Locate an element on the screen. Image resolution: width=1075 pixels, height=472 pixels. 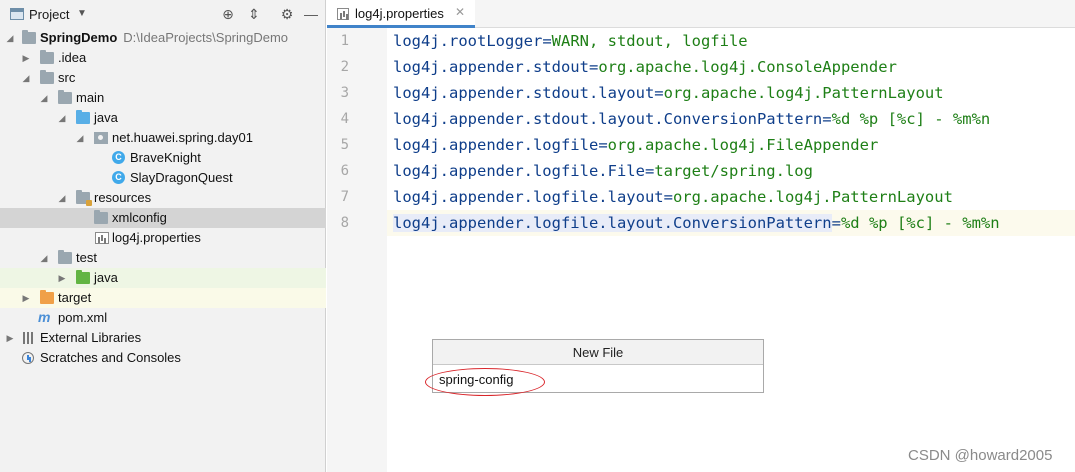
property-value: org.apache.log4j.ConsoleAppender is located at coordinates (747, 67).